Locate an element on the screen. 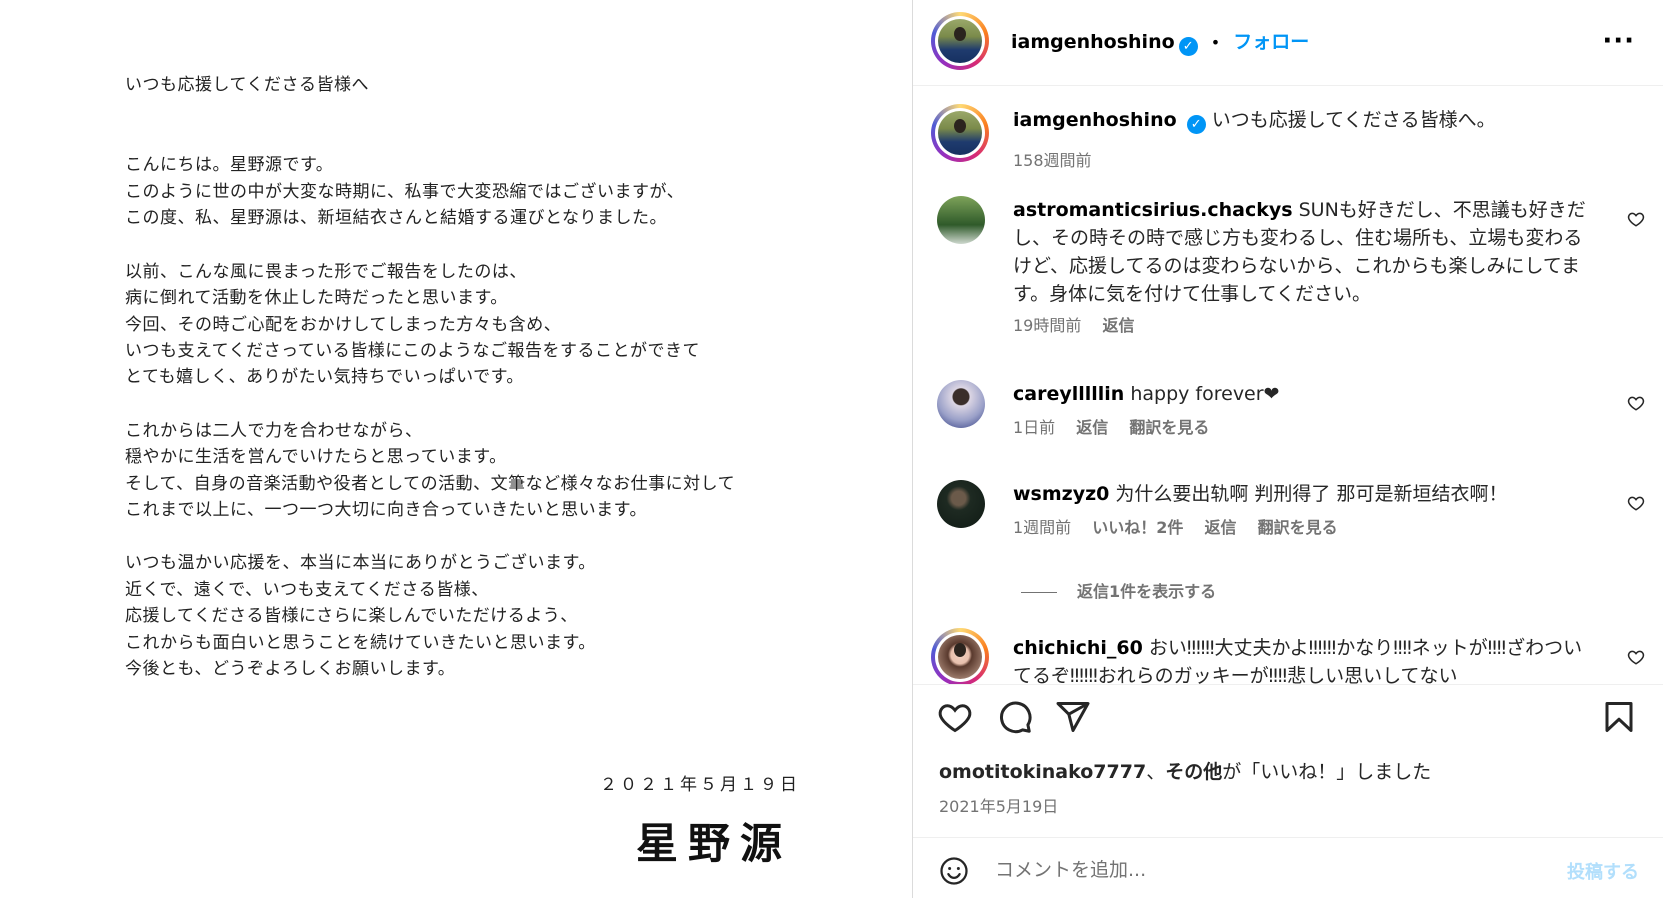 The width and height of the screenshot is (1663, 899). comment-text: wsmzyz0 为什么要出轨啊 判刑得了 那可是新垣结衣啊！ is located at coordinates (1300, 494).